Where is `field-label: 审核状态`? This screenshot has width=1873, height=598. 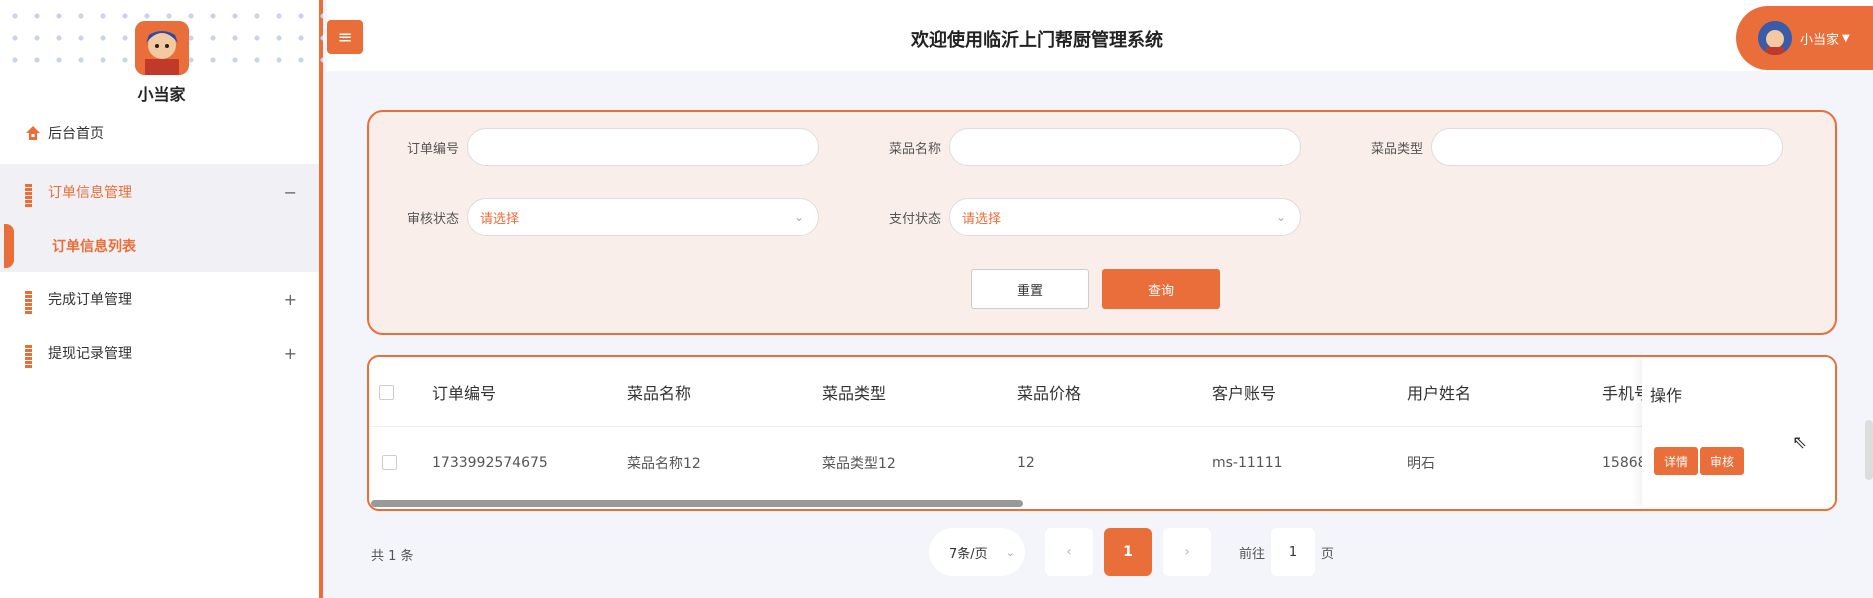 field-label: 审核状态 is located at coordinates (432, 219).